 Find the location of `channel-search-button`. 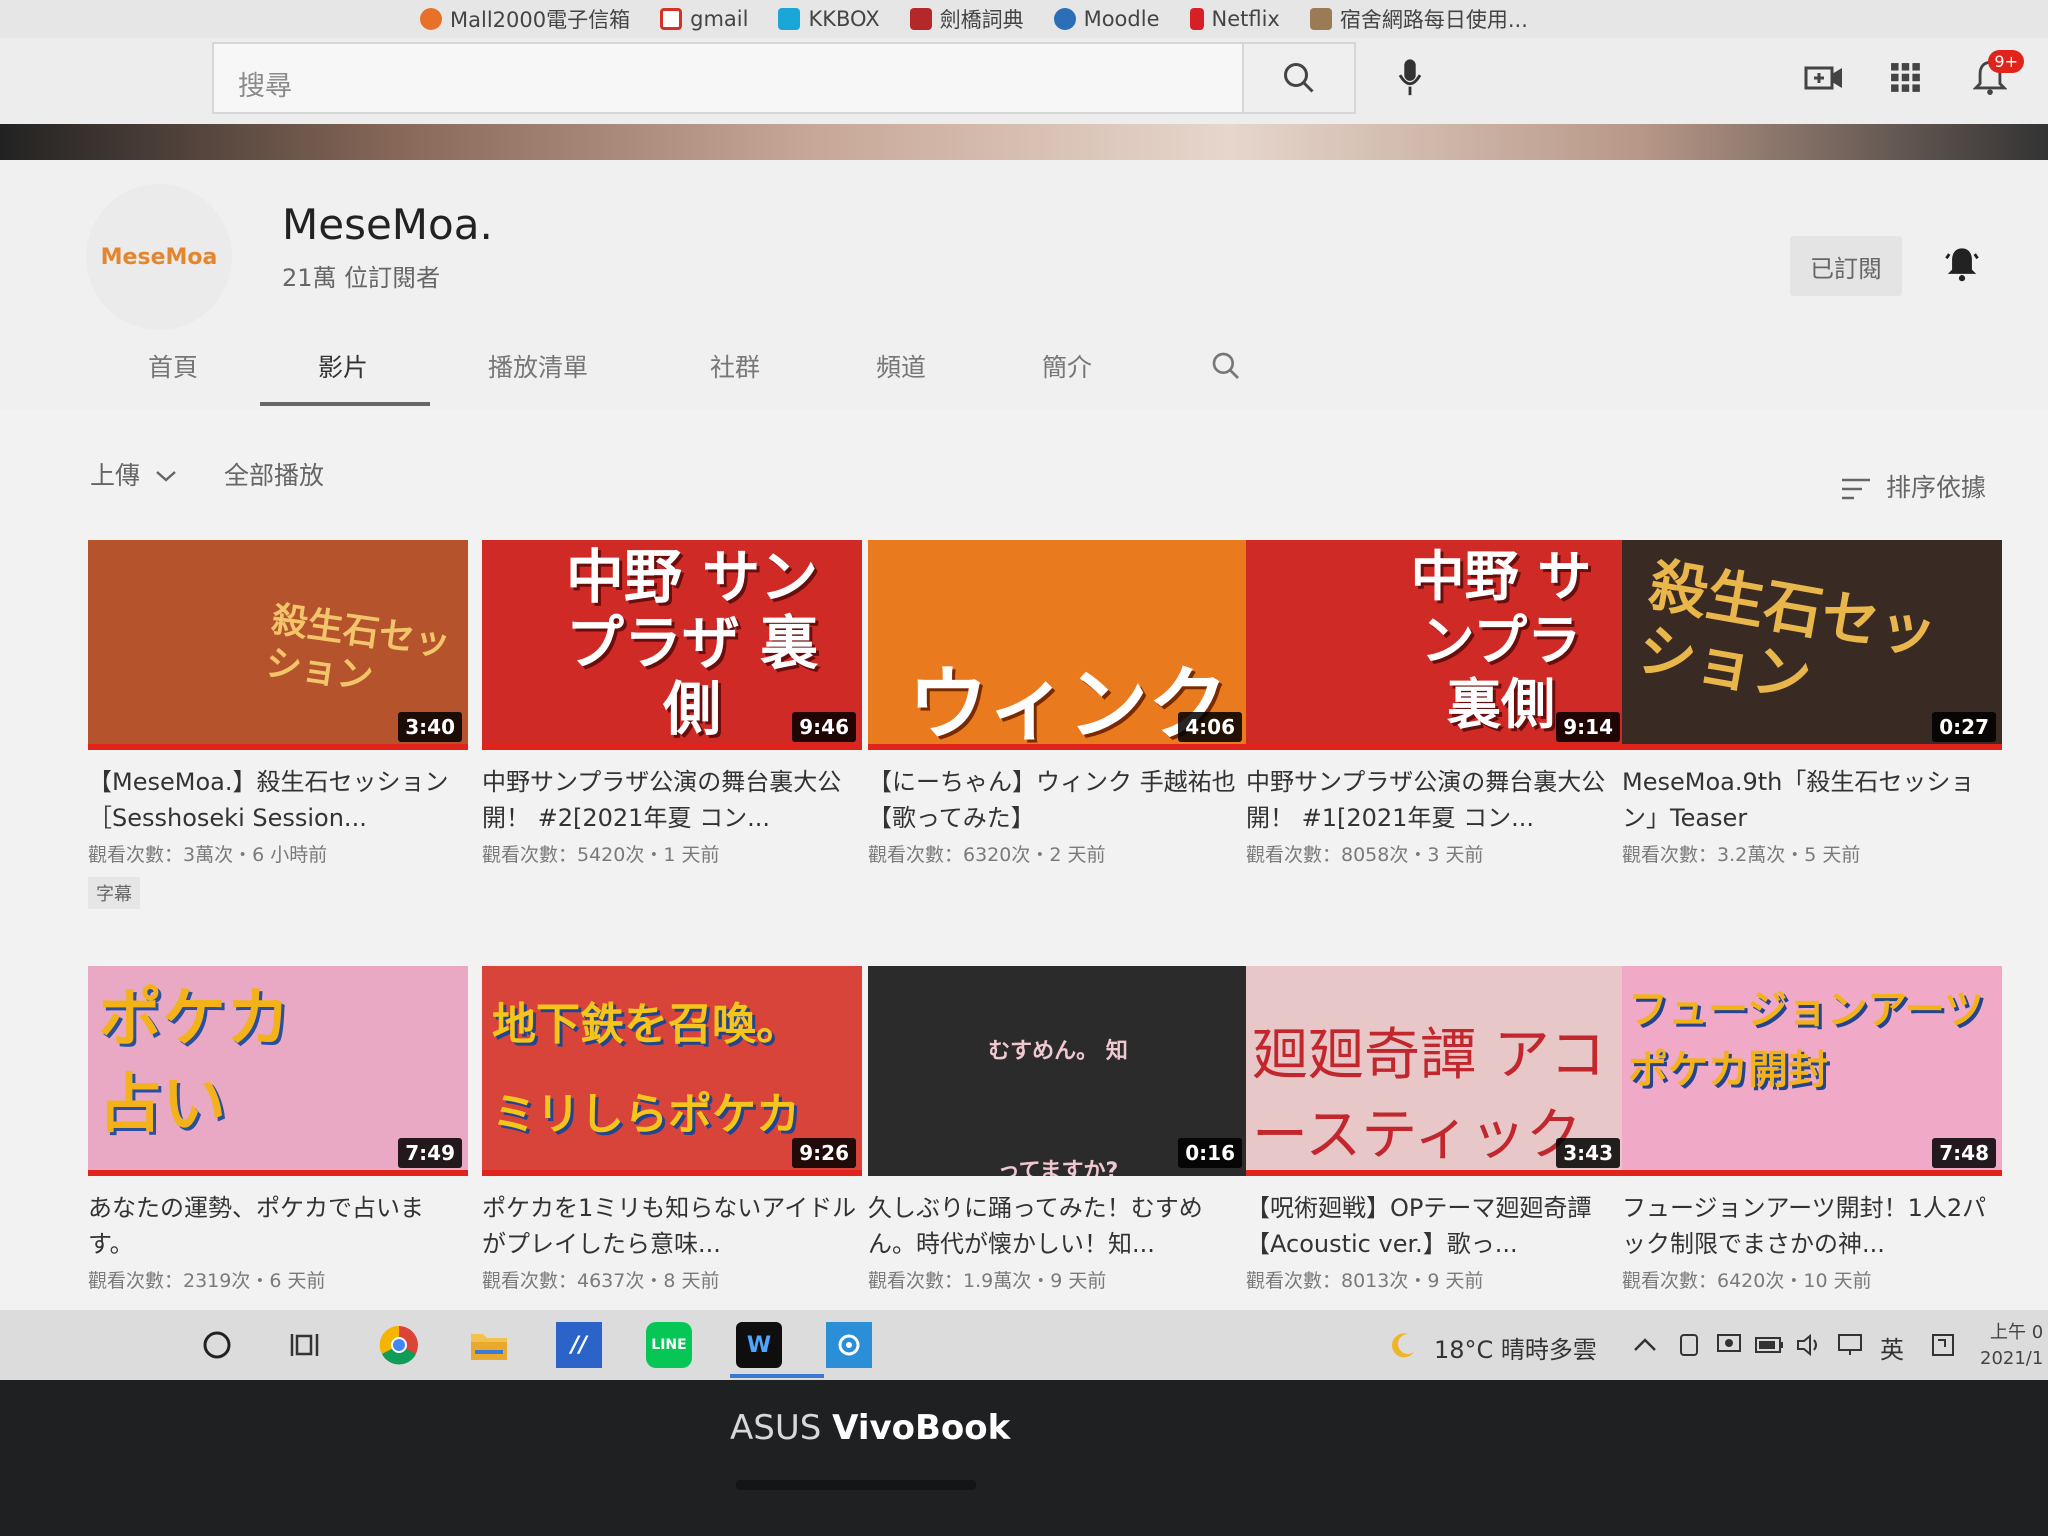

channel-search-button is located at coordinates (1226, 369).